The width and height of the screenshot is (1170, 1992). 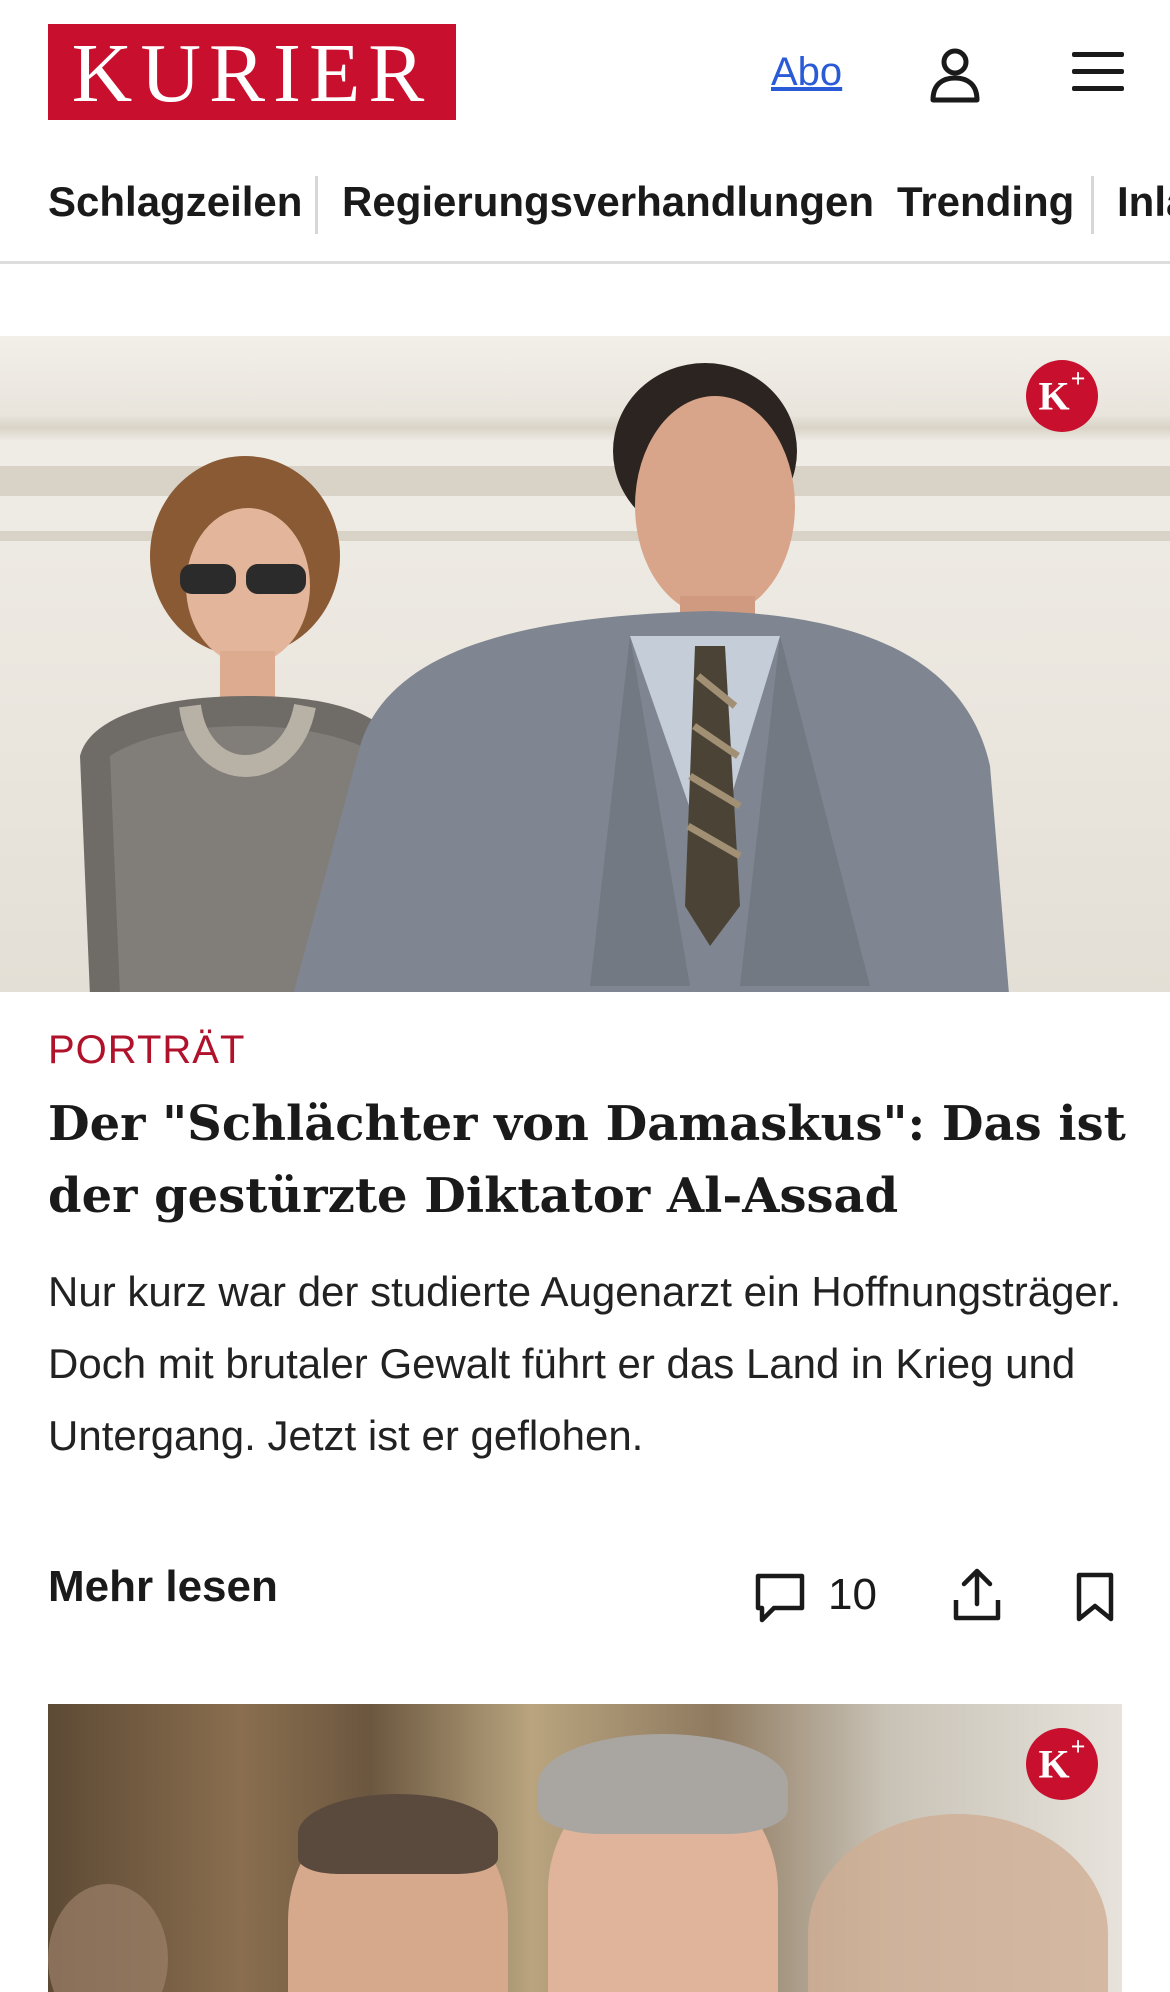 What do you see at coordinates (1095, 1597) in the screenshot?
I see `bookmark-icon` at bounding box center [1095, 1597].